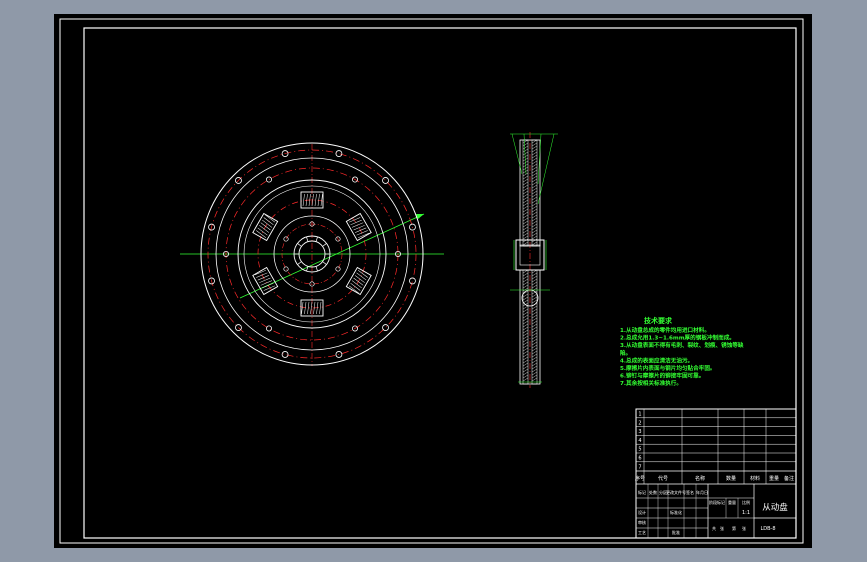 The height and width of the screenshot is (562, 867). Describe the element at coordinates (663, 478) in the screenshot. I see `header-cell: 代号` at that location.